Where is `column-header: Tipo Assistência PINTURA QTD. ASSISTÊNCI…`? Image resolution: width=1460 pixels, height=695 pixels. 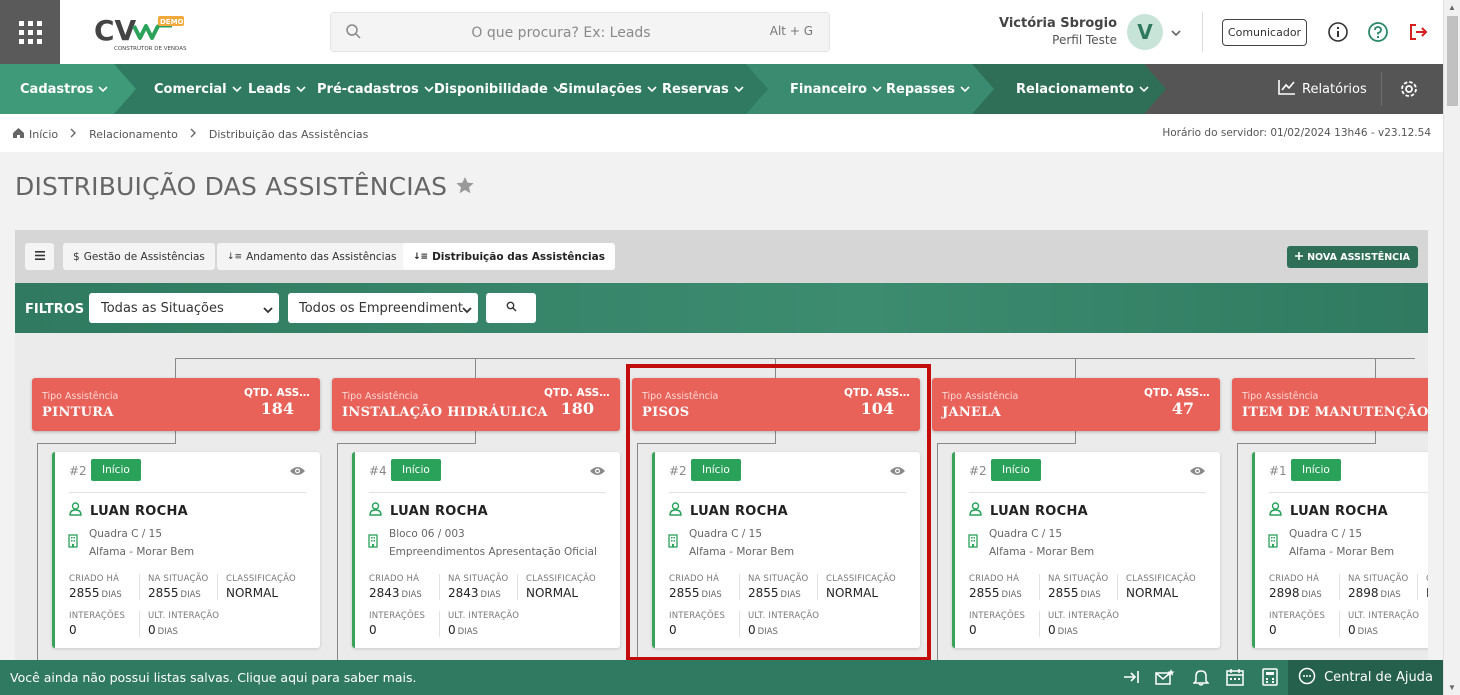 column-header: Tipo Assistência PINTURA QTD. ASSISTÊNCI… is located at coordinates (176, 404).